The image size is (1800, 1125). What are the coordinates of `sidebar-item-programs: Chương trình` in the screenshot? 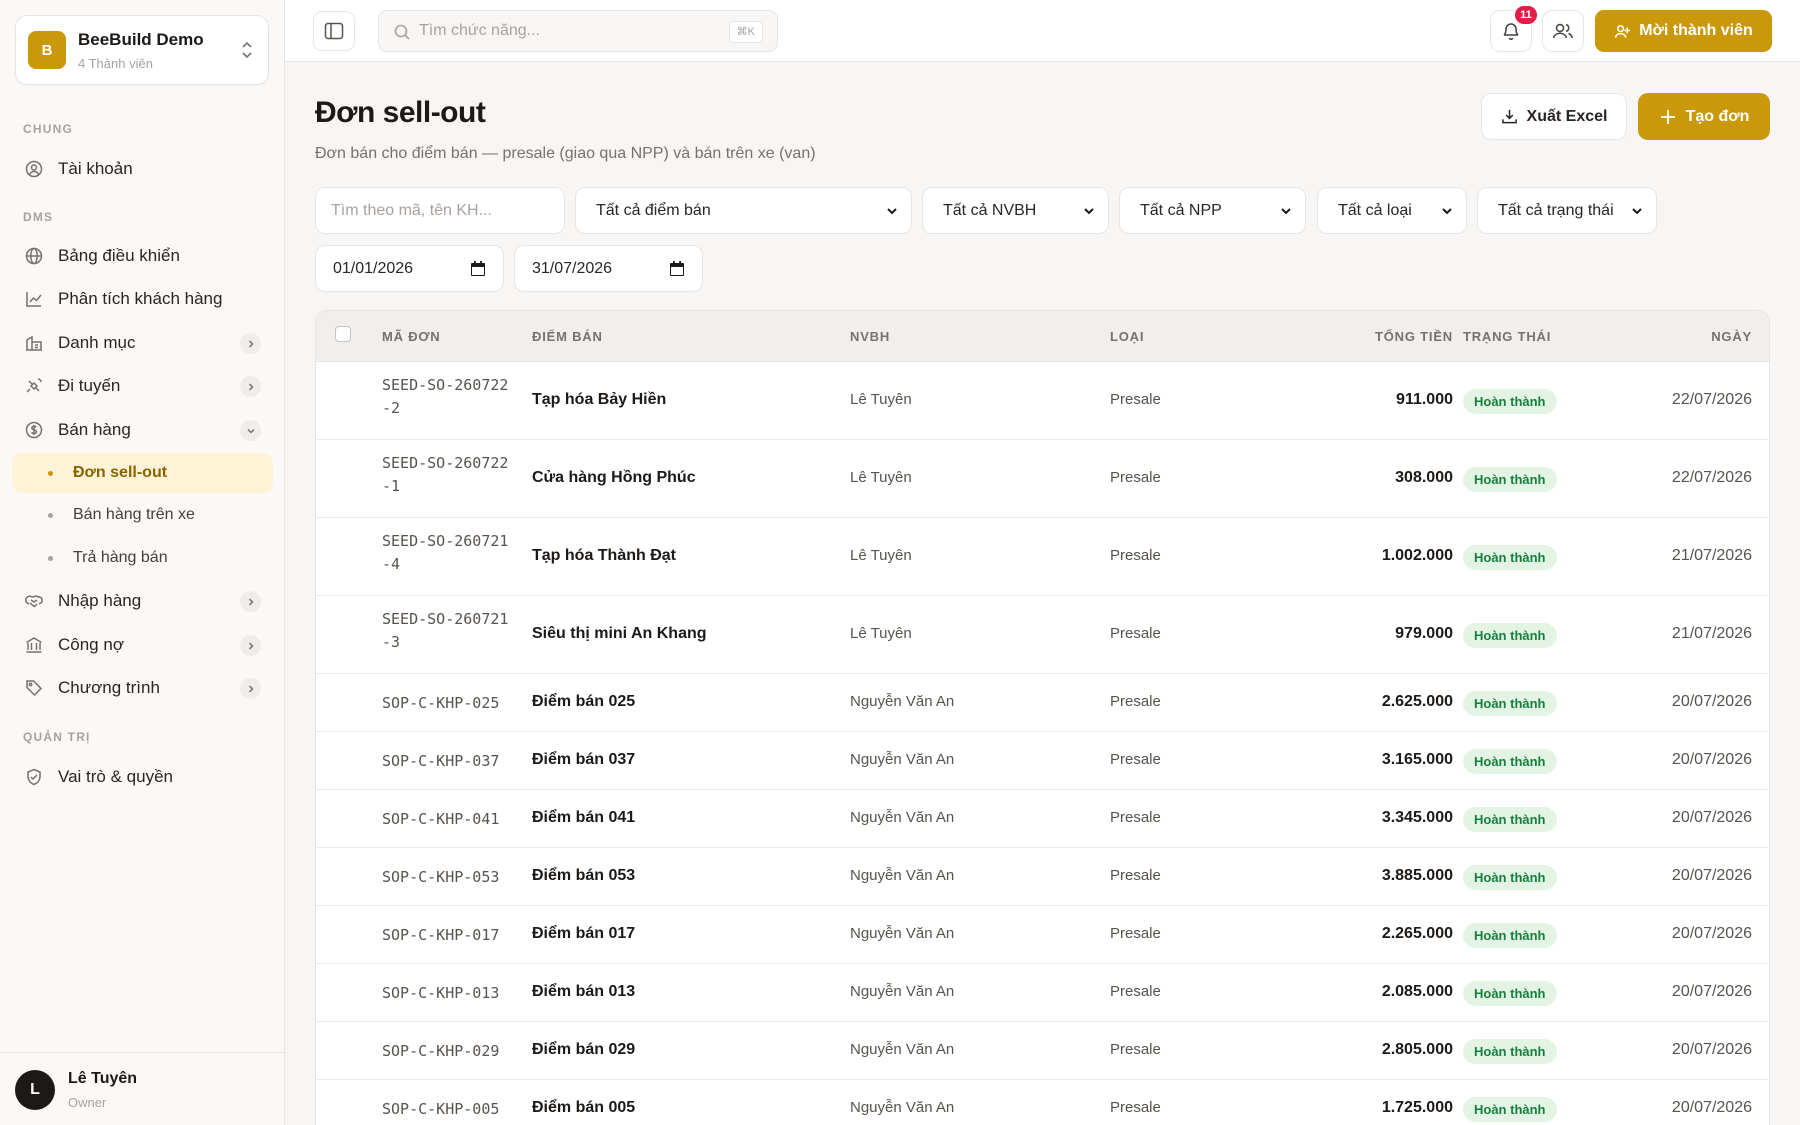 It's located at (142, 688).